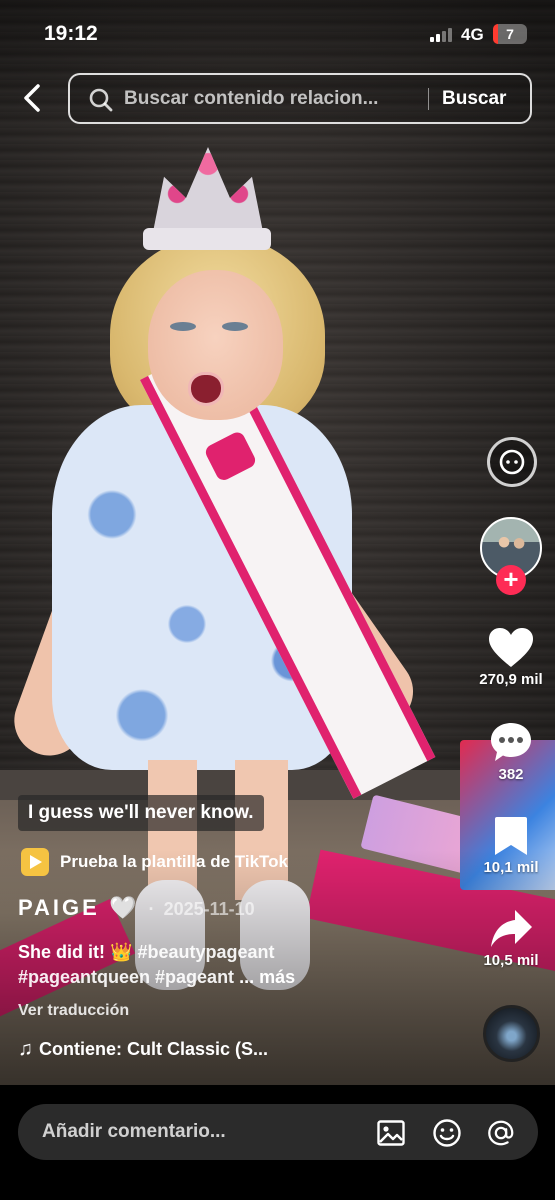 The image size is (555, 1200). I want to click on search-button: Buscar, so click(474, 99).